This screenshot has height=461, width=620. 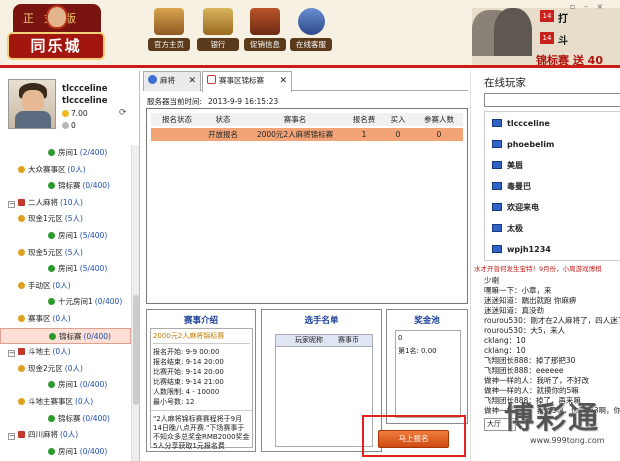 I want to click on bank-icon, so click(x=218, y=21).